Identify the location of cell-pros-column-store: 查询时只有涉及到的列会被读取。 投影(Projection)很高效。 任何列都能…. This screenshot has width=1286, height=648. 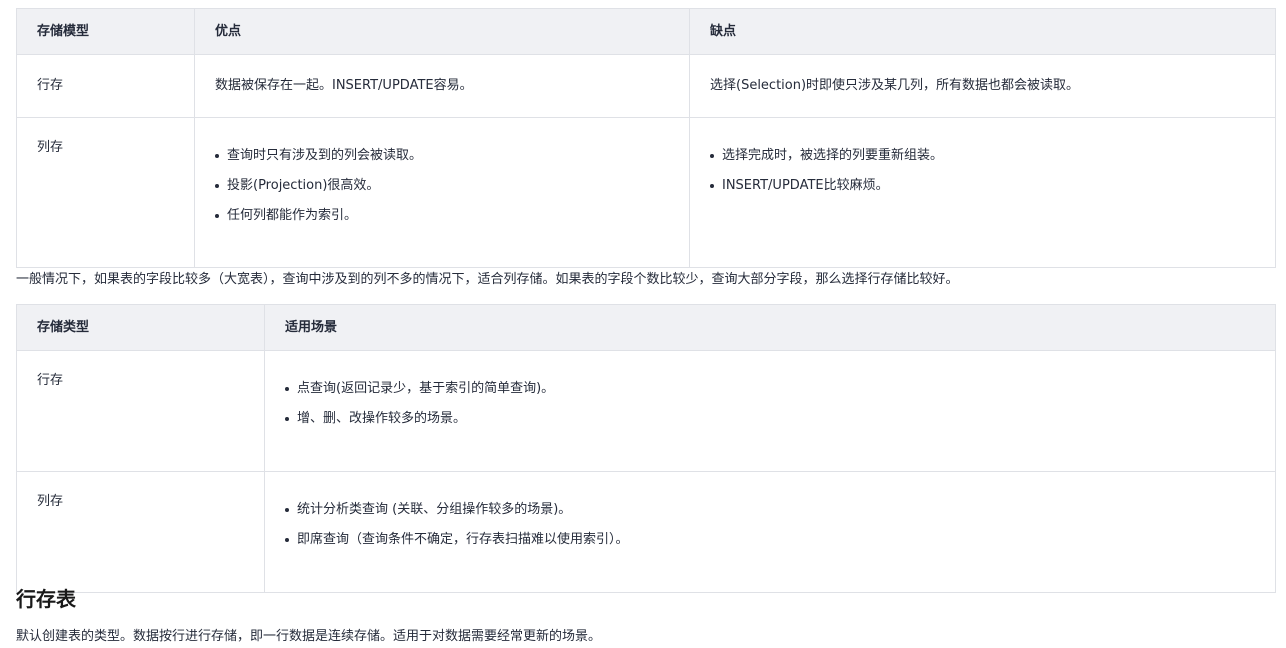
(442, 192).